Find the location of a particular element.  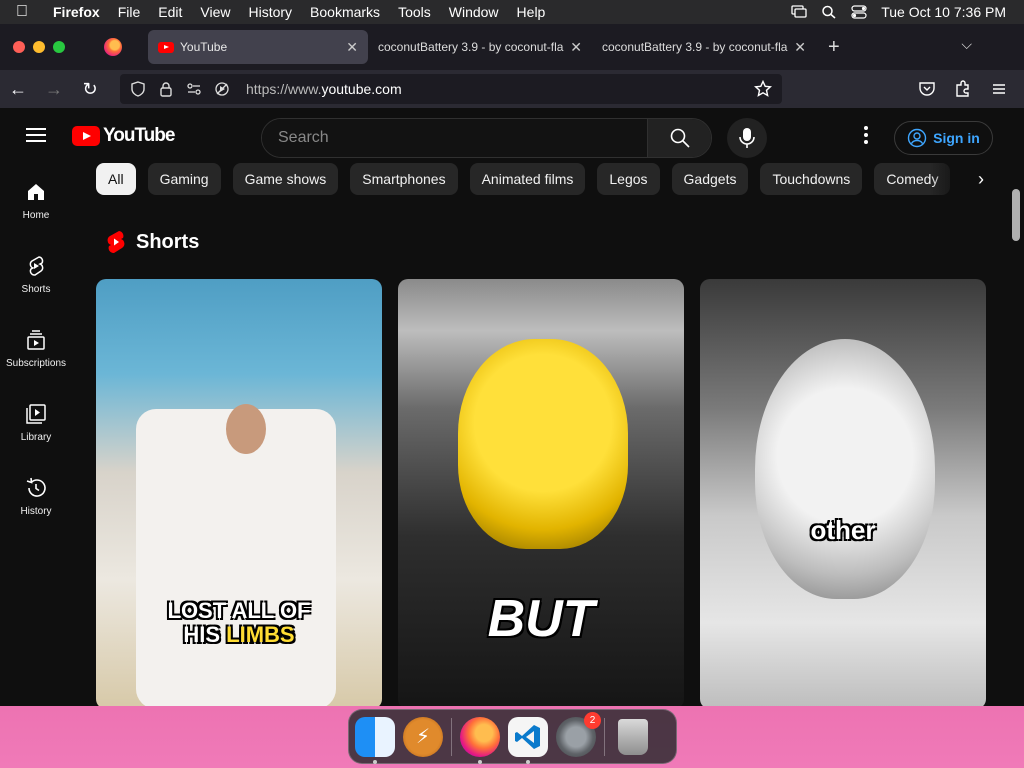

control-center-icon is located at coordinates (859, 12).